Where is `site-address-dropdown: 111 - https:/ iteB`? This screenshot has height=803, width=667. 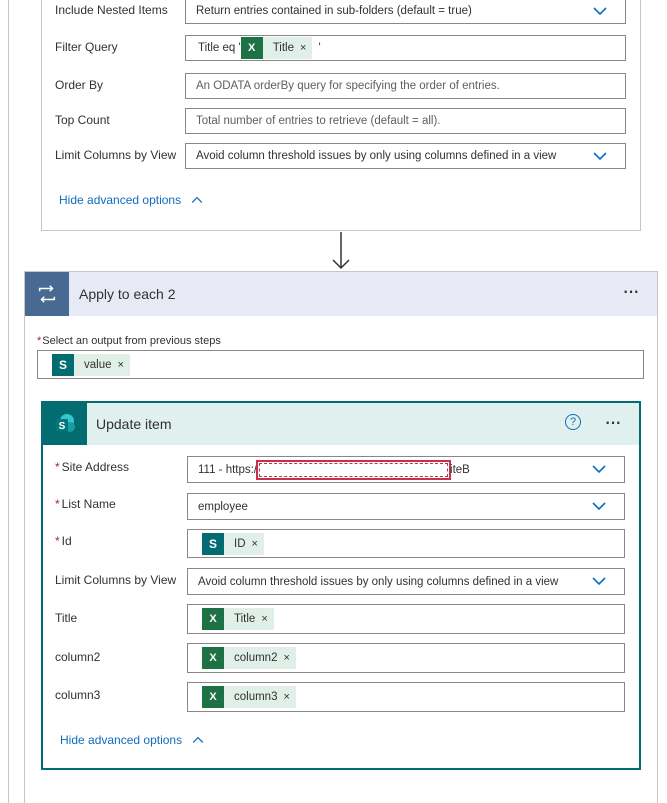 site-address-dropdown: 111 - https:/ iteB is located at coordinates (406, 469).